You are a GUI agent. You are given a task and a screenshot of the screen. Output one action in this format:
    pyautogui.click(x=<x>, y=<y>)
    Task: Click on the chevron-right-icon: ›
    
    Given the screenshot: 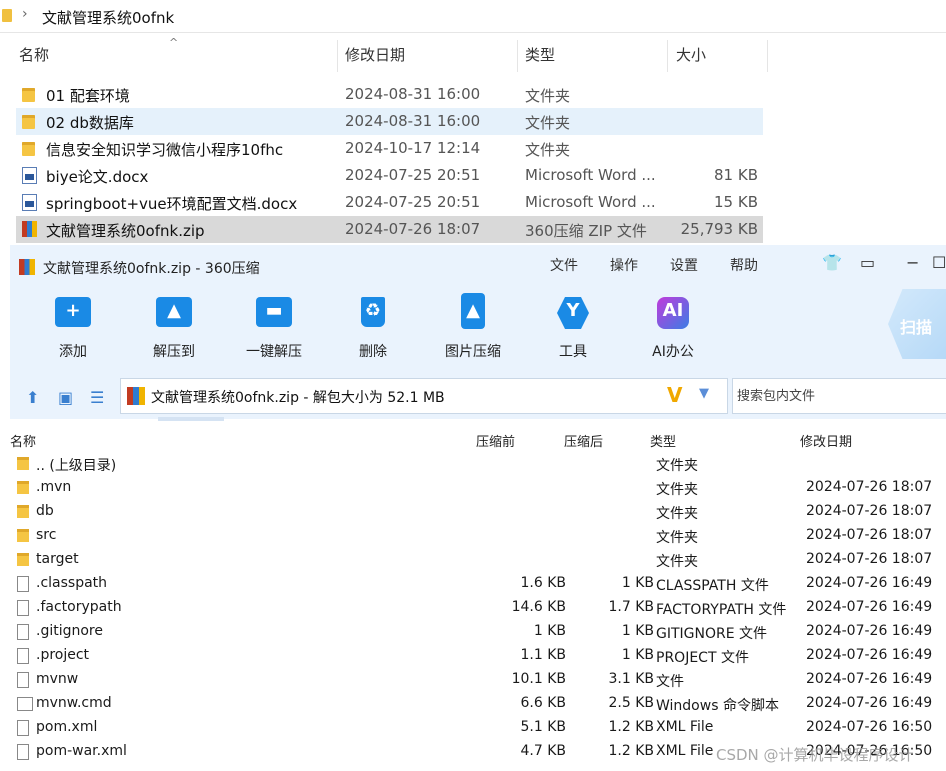 What is the action you would take?
    pyautogui.click(x=25, y=14)
    